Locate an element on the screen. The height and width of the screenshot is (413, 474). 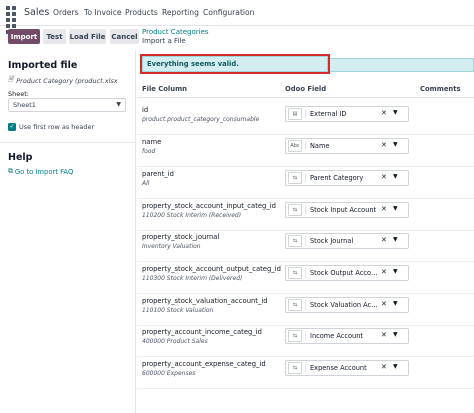
menu-configuration: Configuration is located at coordinates (229, 12).